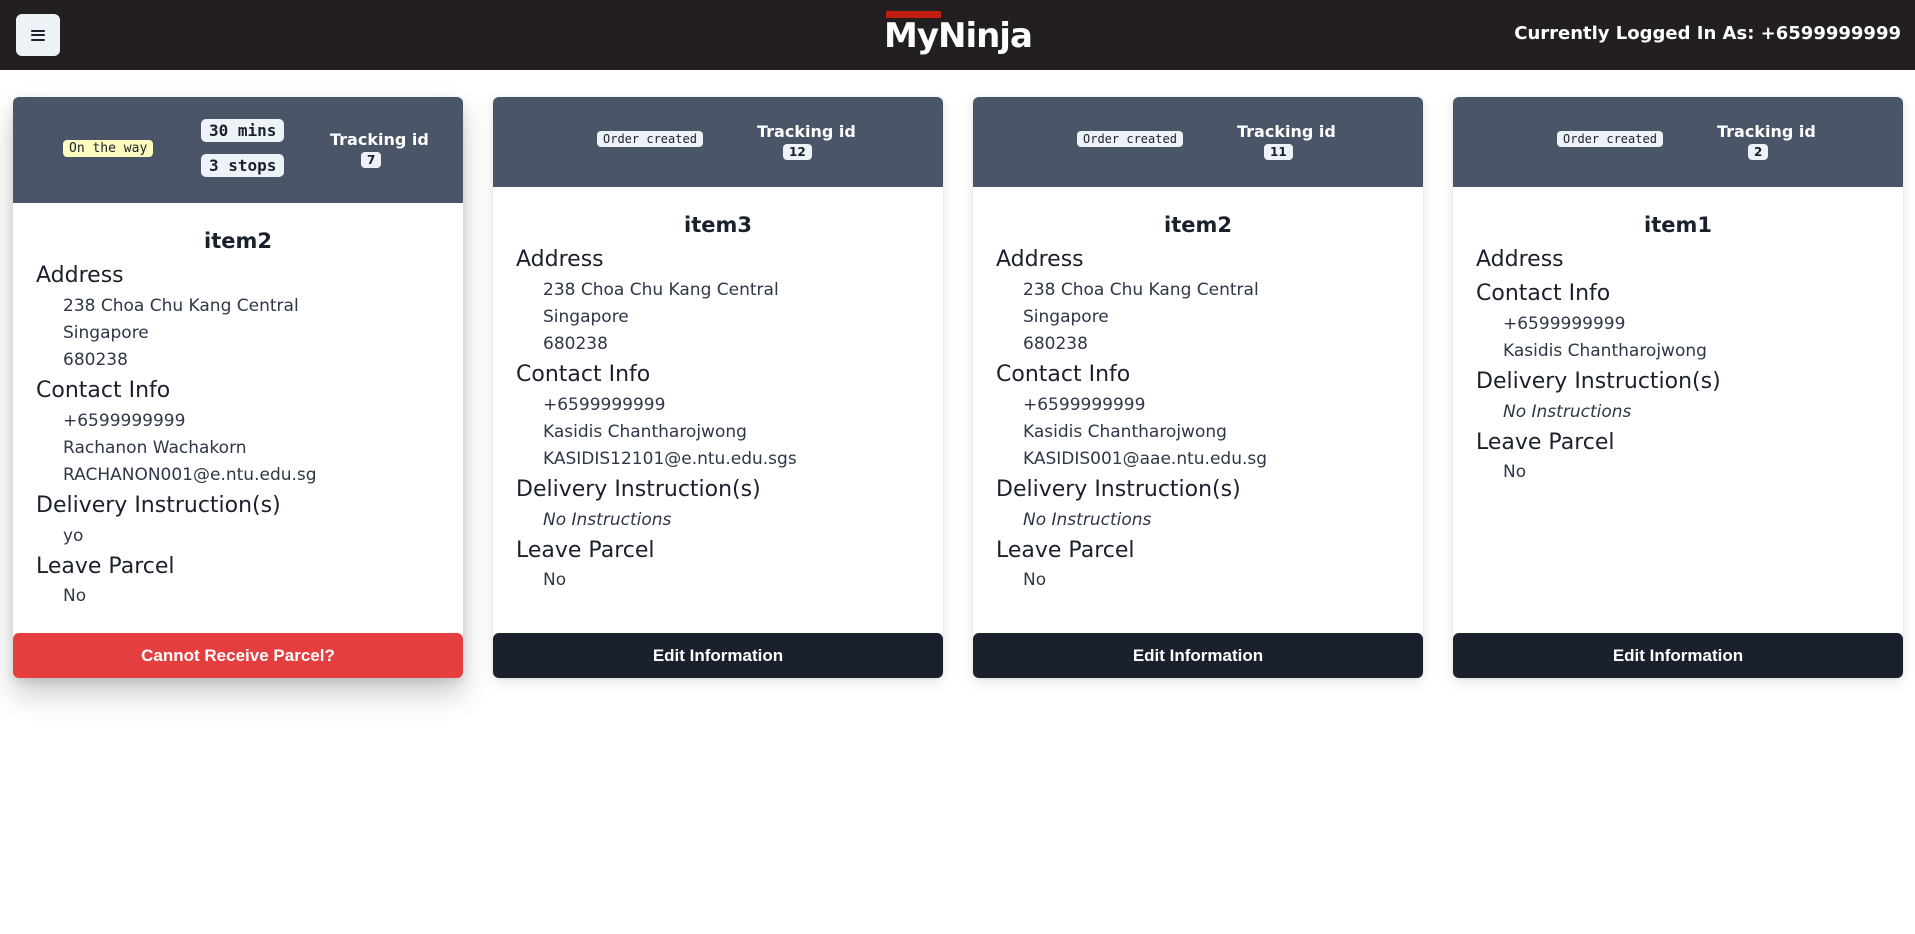  What do you see at coordinates (1678, 225) in the screenshot?
I see `item-name: item1` at bounding box center [1678, 225].